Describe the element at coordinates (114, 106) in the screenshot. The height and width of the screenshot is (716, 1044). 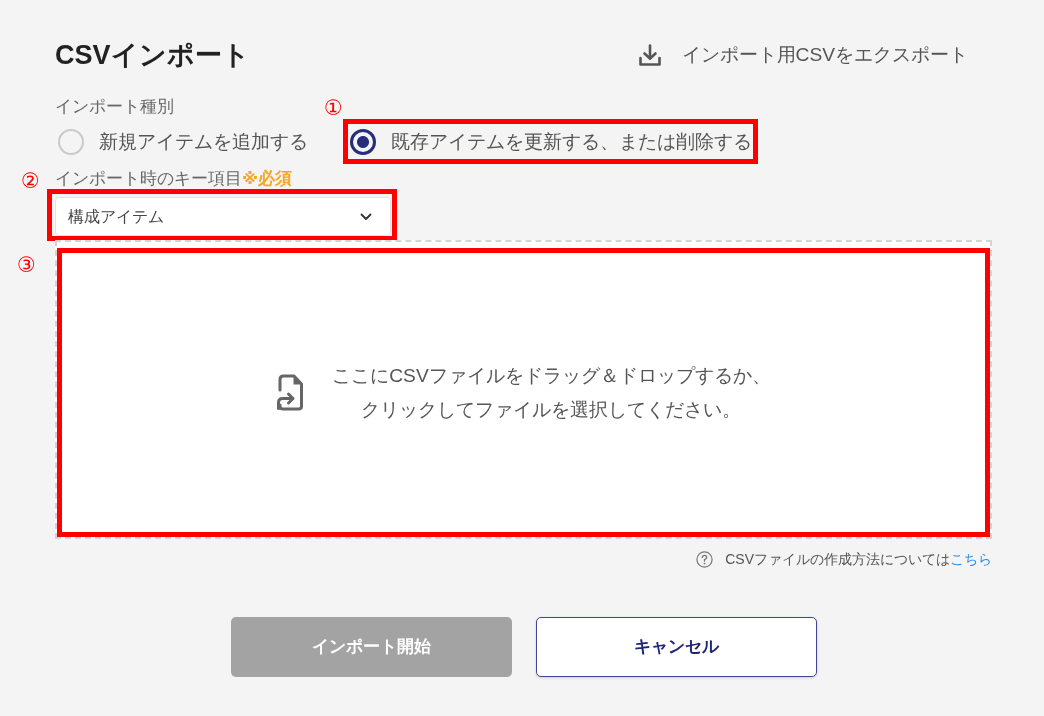
I see `field-label: インポート種別` at that location.